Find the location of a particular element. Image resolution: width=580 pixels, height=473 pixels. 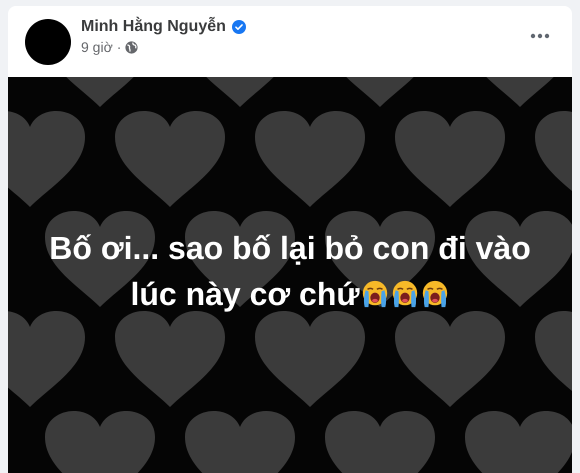

author-name: Minh Hằng Nguyễn is located at coordinates (153, 27).